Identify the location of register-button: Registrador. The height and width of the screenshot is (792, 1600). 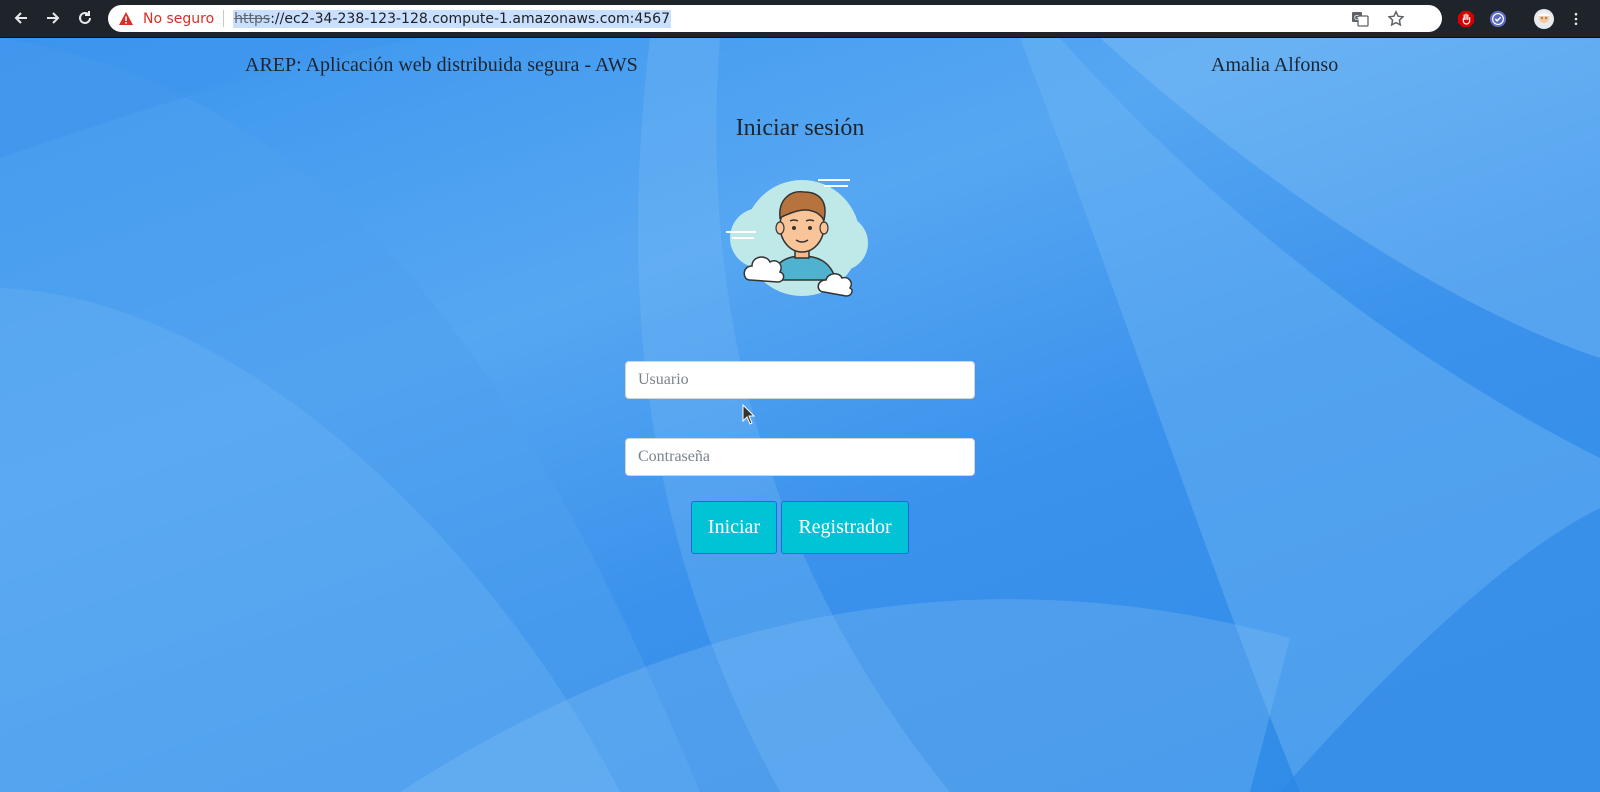
(845, 527).